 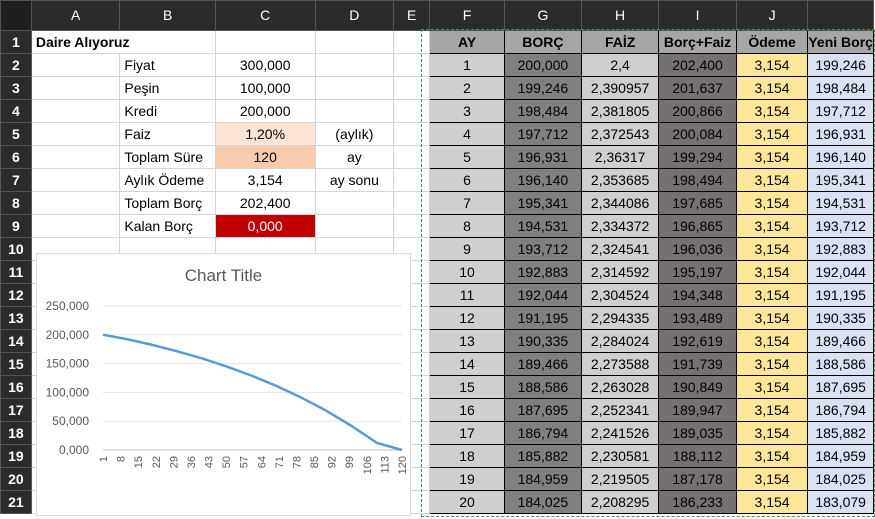 I want to click on ay-cell: 5, so click(x=467, y=157).